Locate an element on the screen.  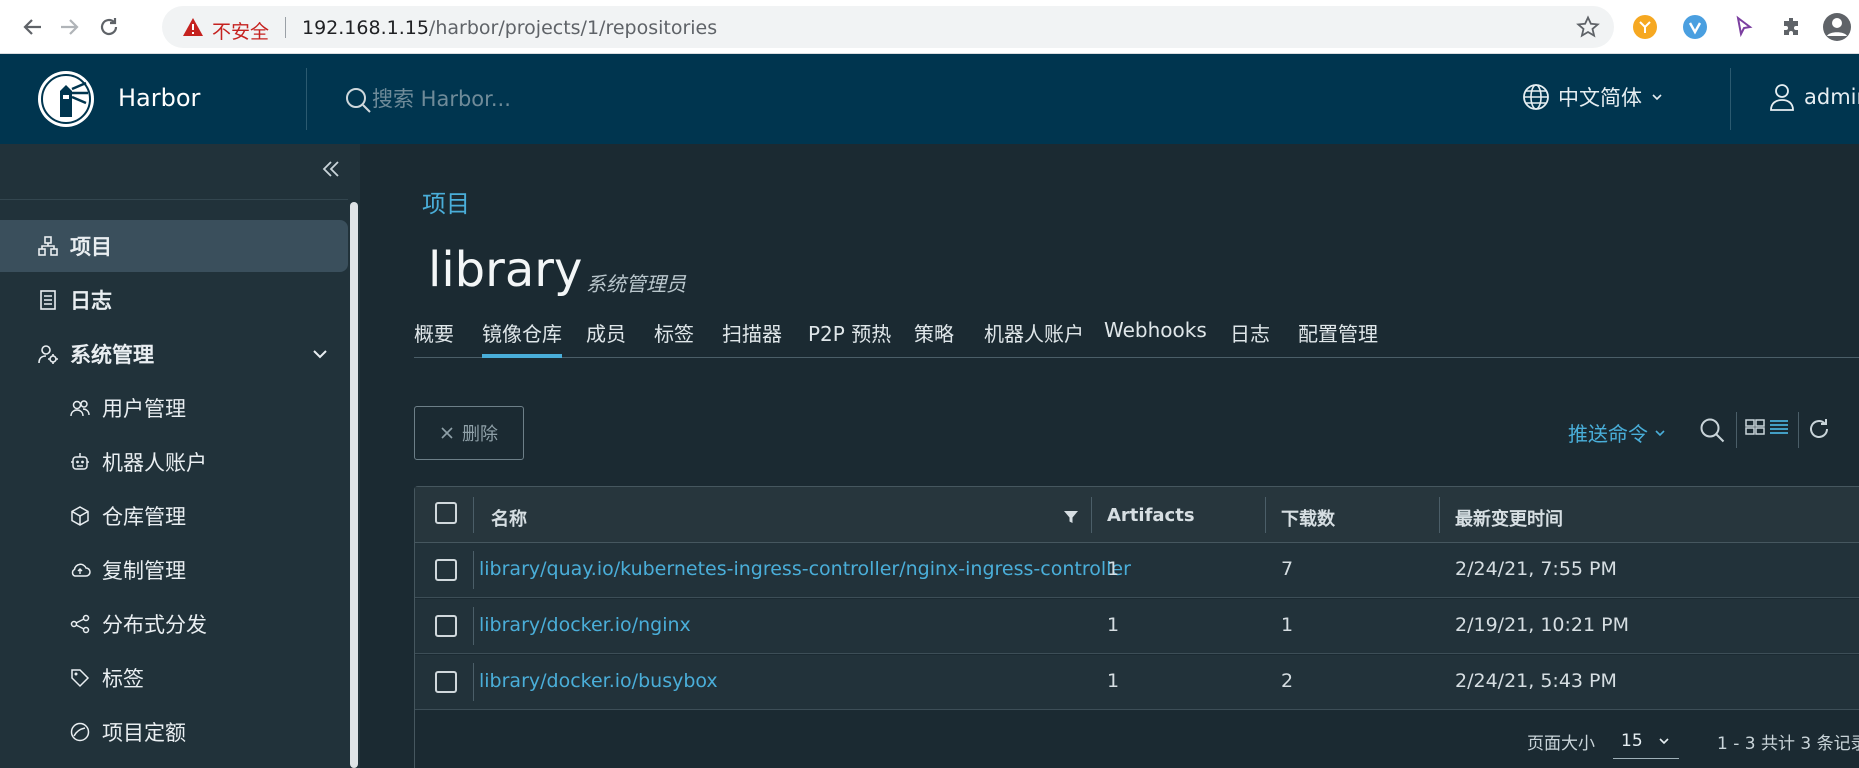
sidebar-item-labels: 标签 is located at coordinates (174, 678).